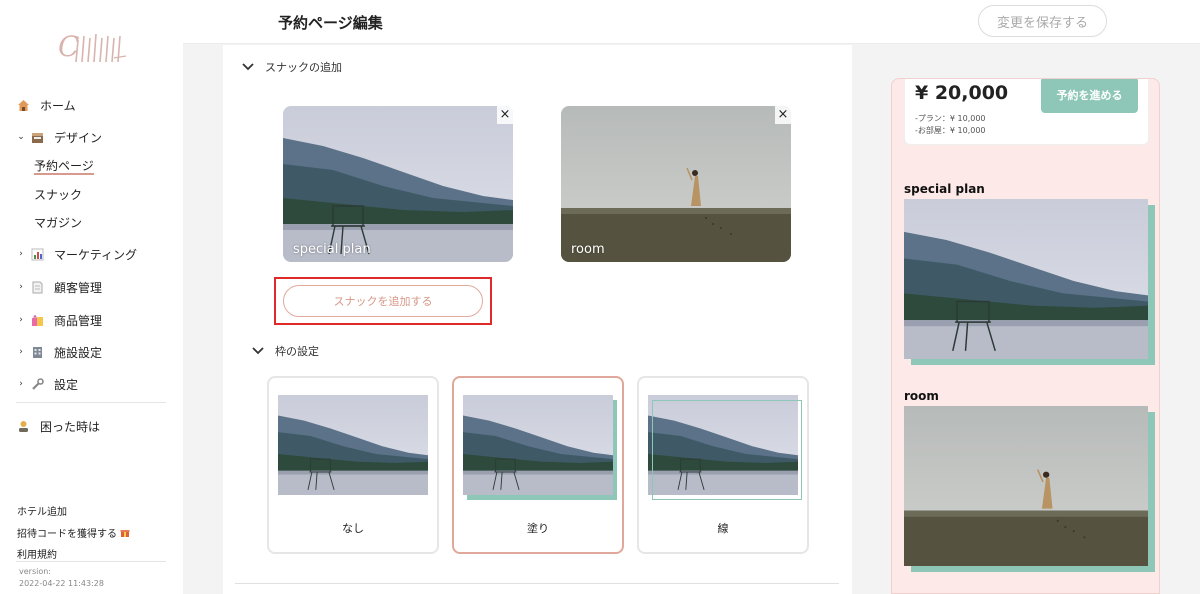 The height and width of the screenshot is (594, 1200). I want to click on add-hotel-link: ホテル追加, so click(42, 510).